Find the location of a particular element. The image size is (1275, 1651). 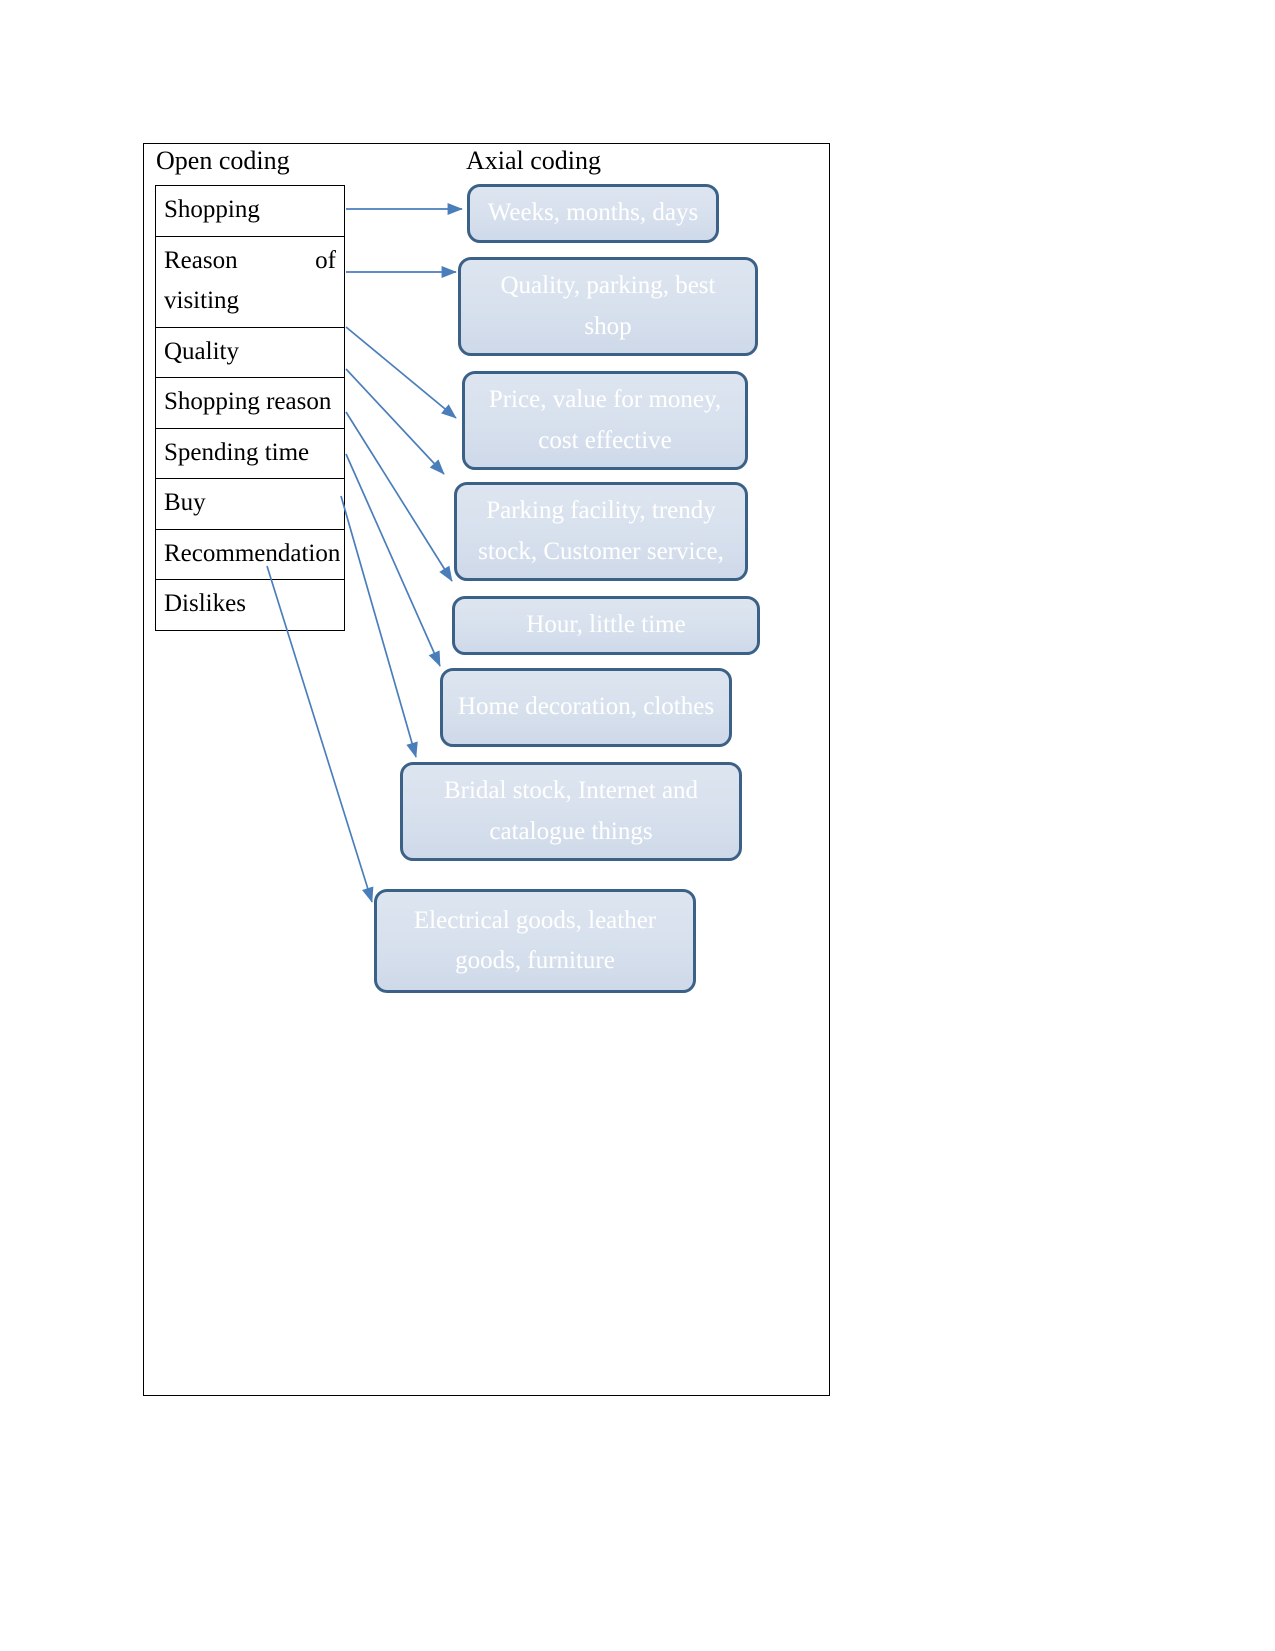

arrow-quality-to-price is located at coordinates (401, 372).